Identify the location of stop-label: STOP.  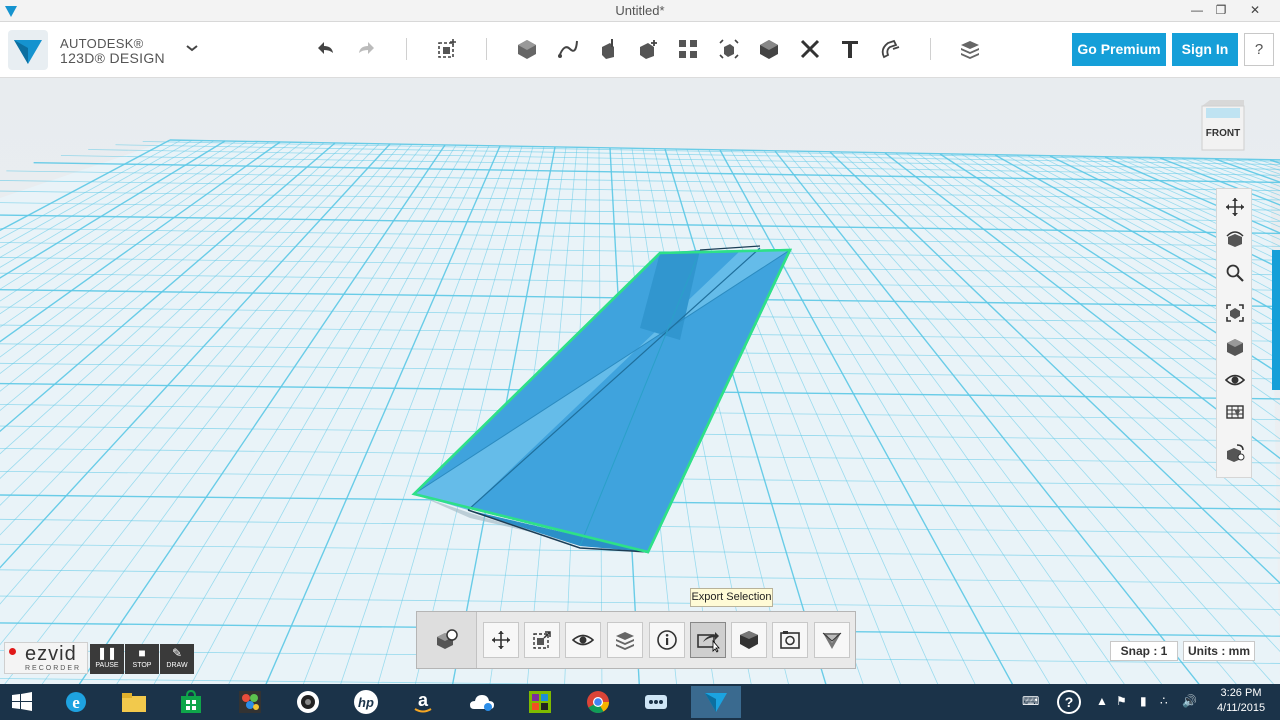
(142, 665).